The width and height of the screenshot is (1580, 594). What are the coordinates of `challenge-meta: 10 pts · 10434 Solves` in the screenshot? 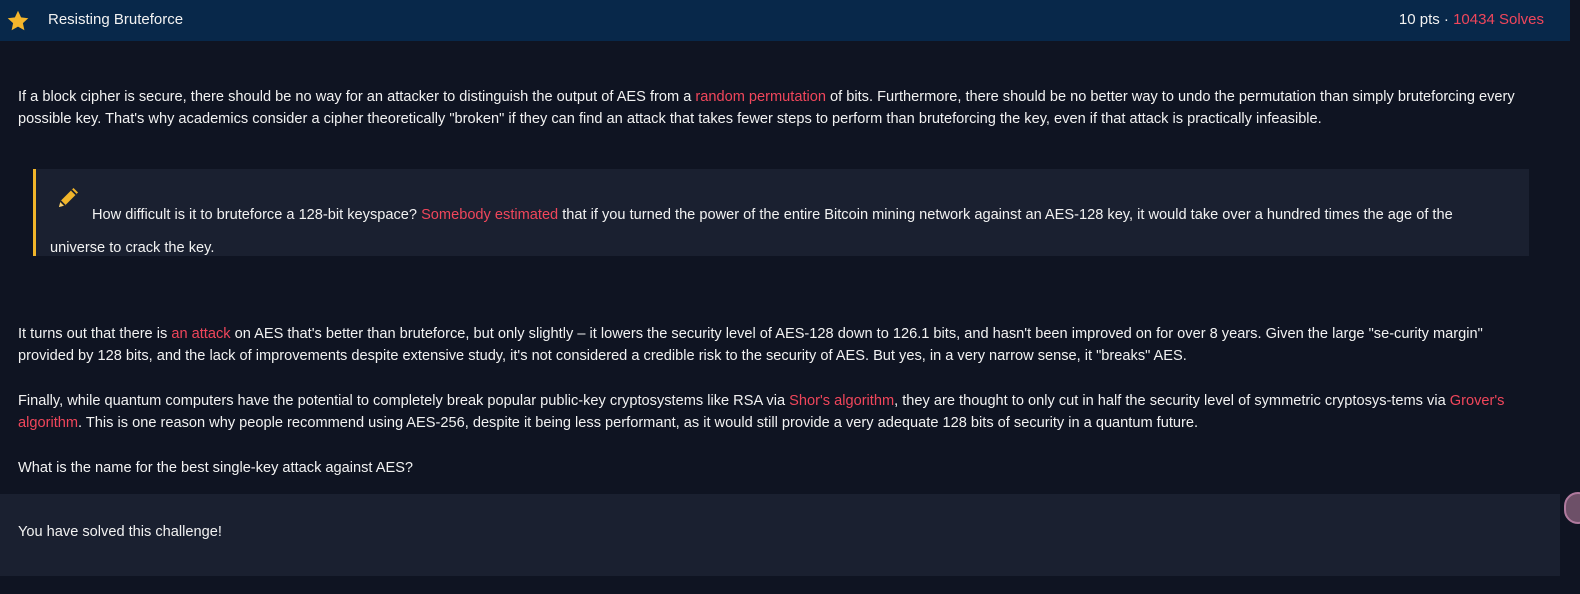 It's located at (1471, 19).